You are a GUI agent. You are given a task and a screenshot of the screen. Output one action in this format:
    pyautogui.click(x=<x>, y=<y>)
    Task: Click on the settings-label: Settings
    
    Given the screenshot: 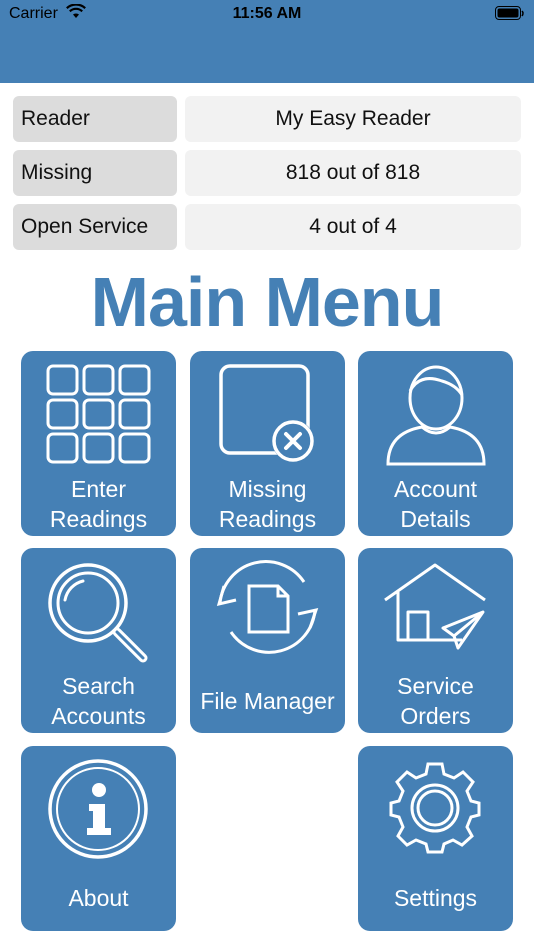 What is the action you would take?
    pyautogui.click(x=435, y=898)
    